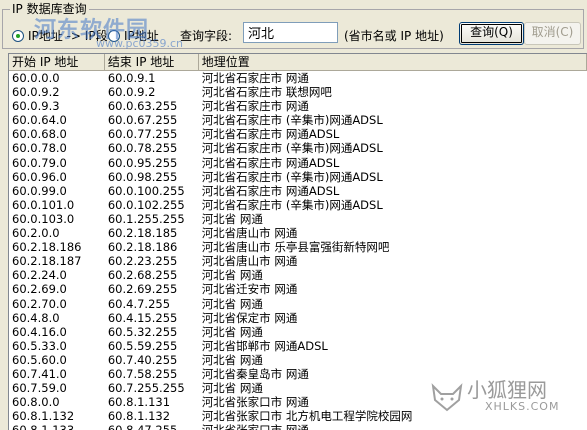  I want to click on end-ip-cell: 60.0.102.255, so click(146, 204).